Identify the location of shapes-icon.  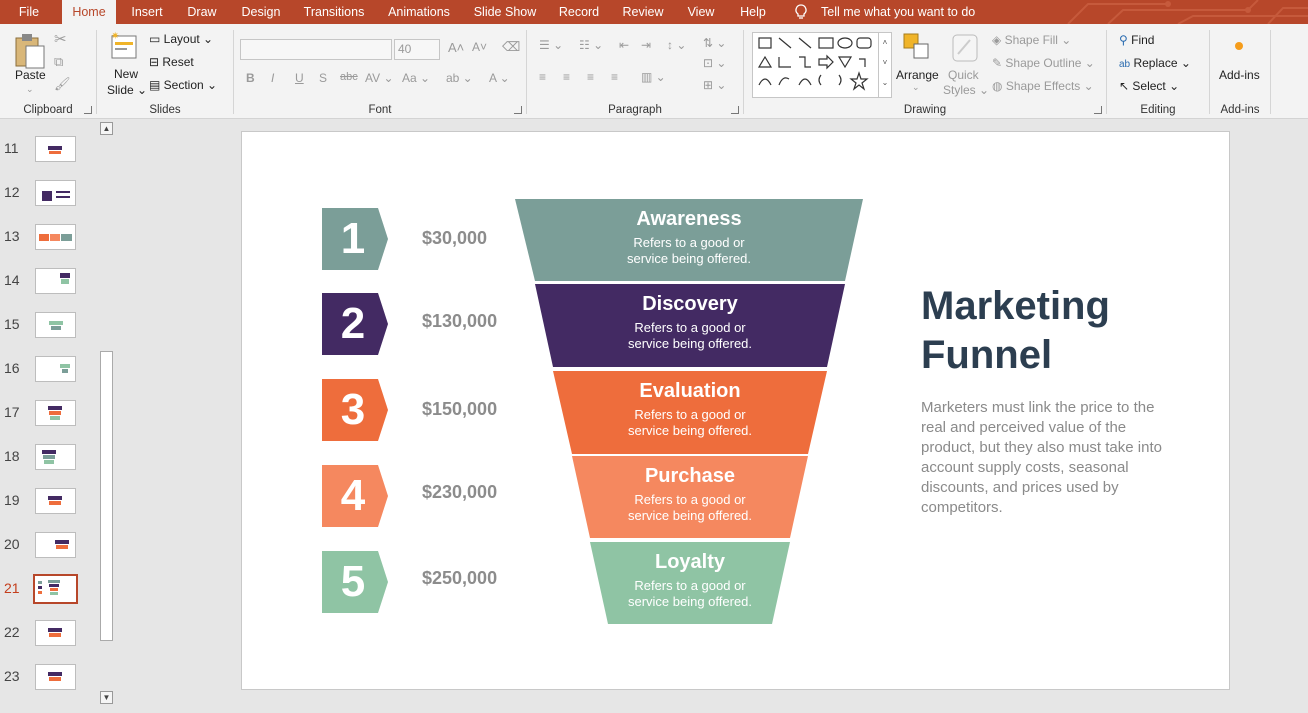
(822, 65).